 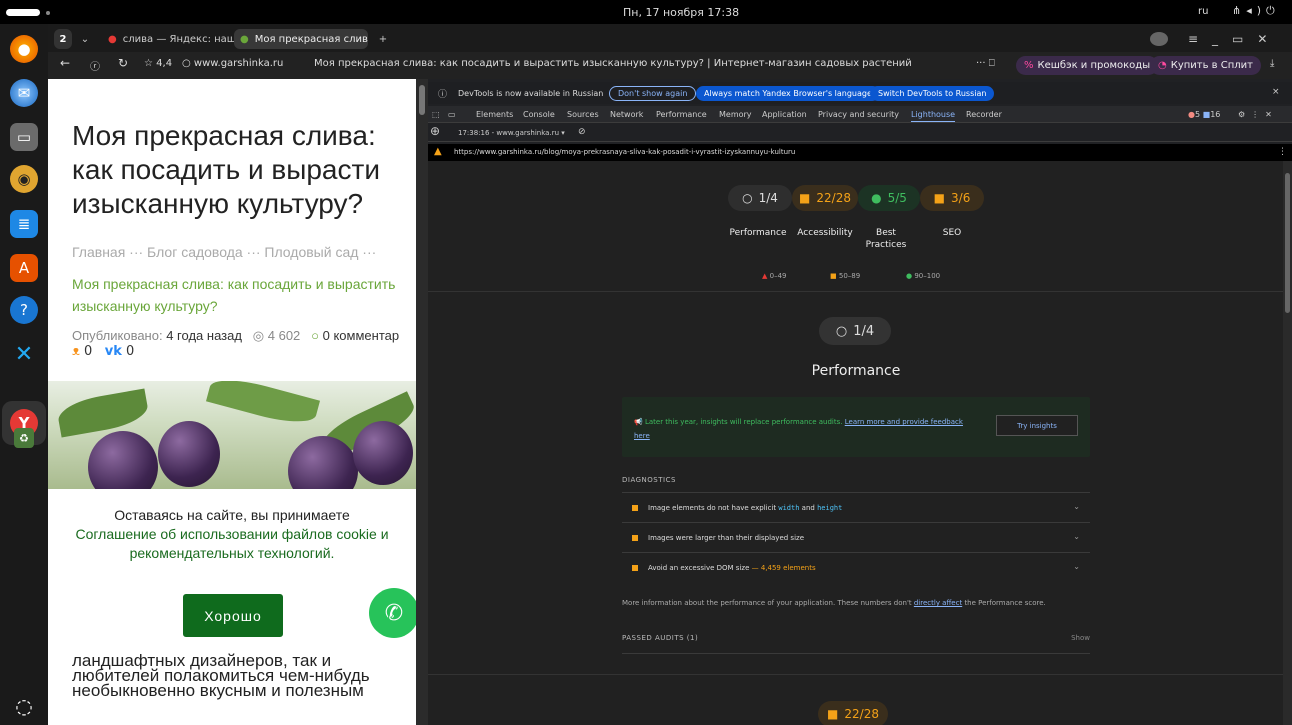 What do you see at coordinates (933, 116) in the screenshot?
I see `tab-lighthouse: Lighthouse` at bounding box center [933, 116].